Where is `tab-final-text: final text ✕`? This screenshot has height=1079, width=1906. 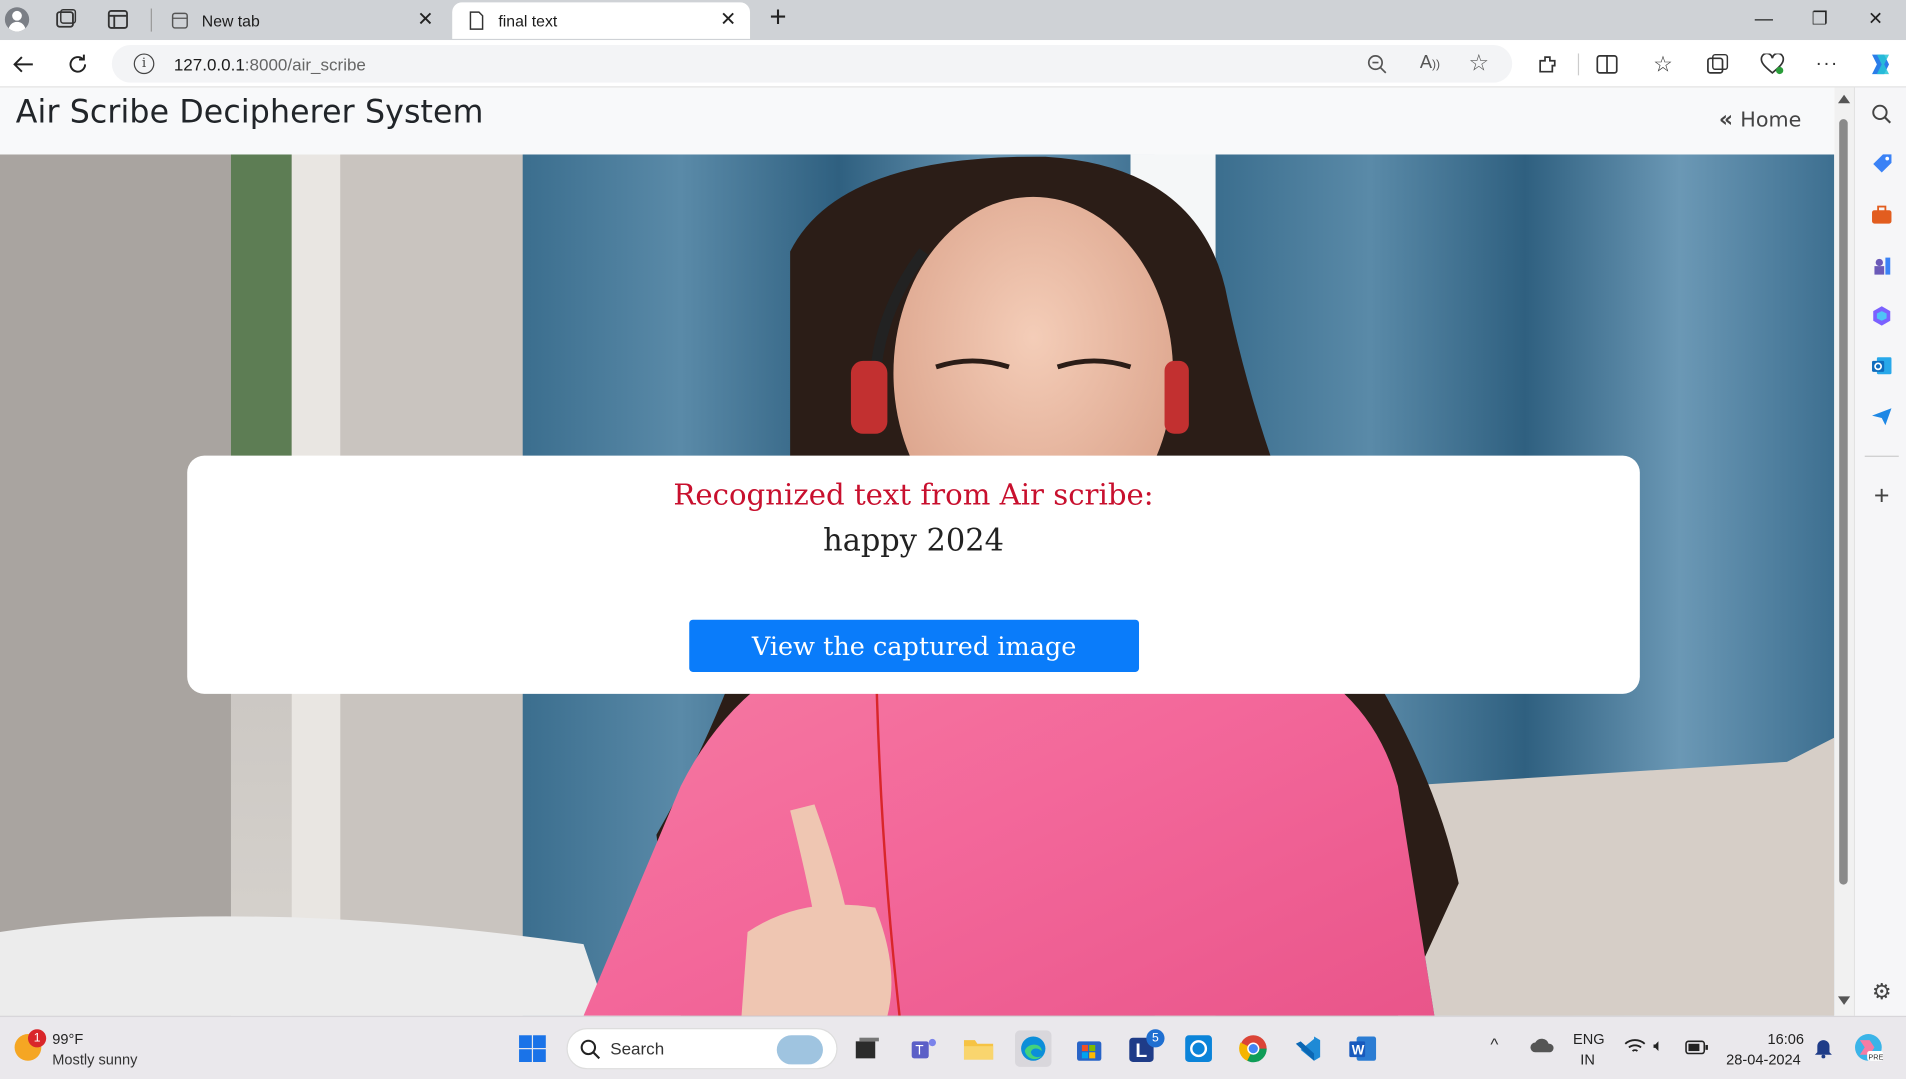 tab-final-text: final text ✕ is located at coordinates (601, 20).